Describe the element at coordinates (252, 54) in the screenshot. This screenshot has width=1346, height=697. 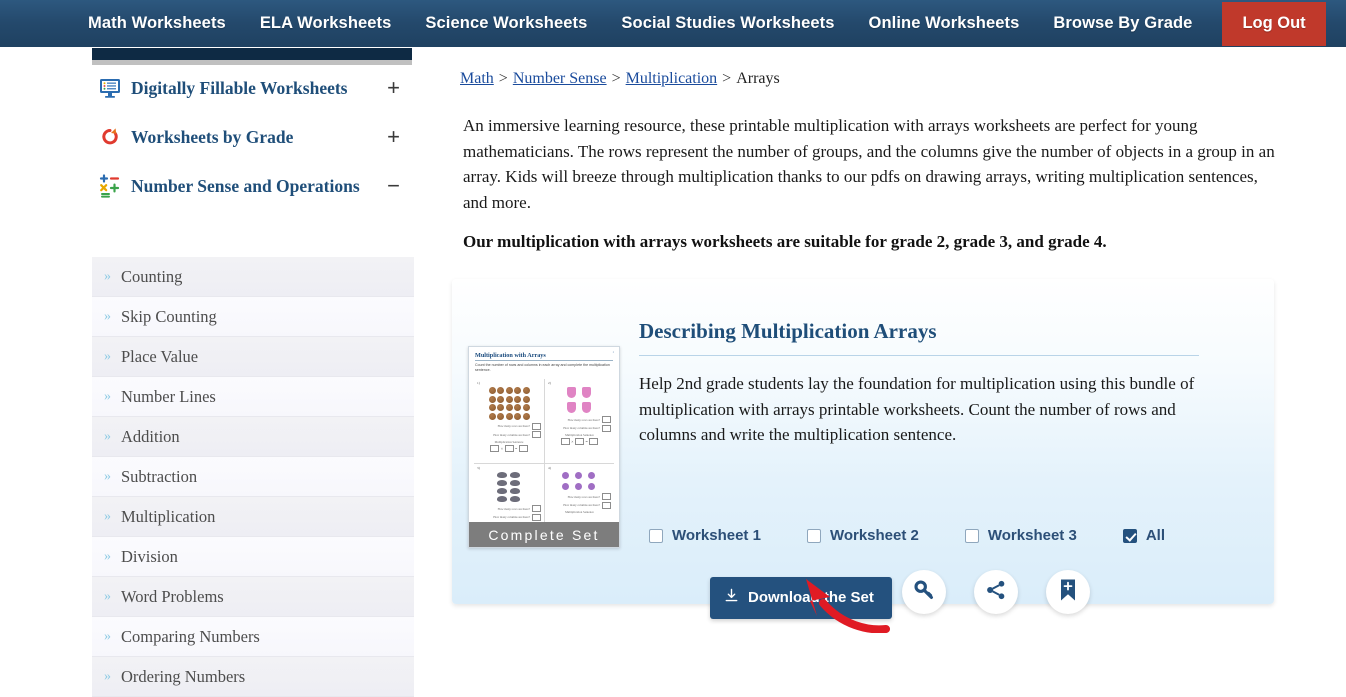
I see `sidebar-top-accent-bar` at that location.